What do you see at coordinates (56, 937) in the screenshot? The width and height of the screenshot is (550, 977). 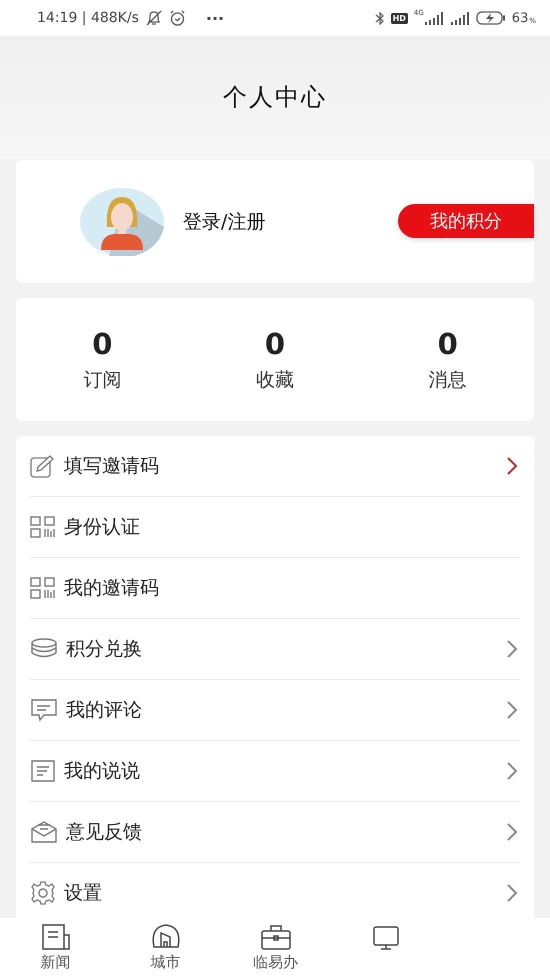 I see `newspaper-icon` at bounding box center [56, 937].